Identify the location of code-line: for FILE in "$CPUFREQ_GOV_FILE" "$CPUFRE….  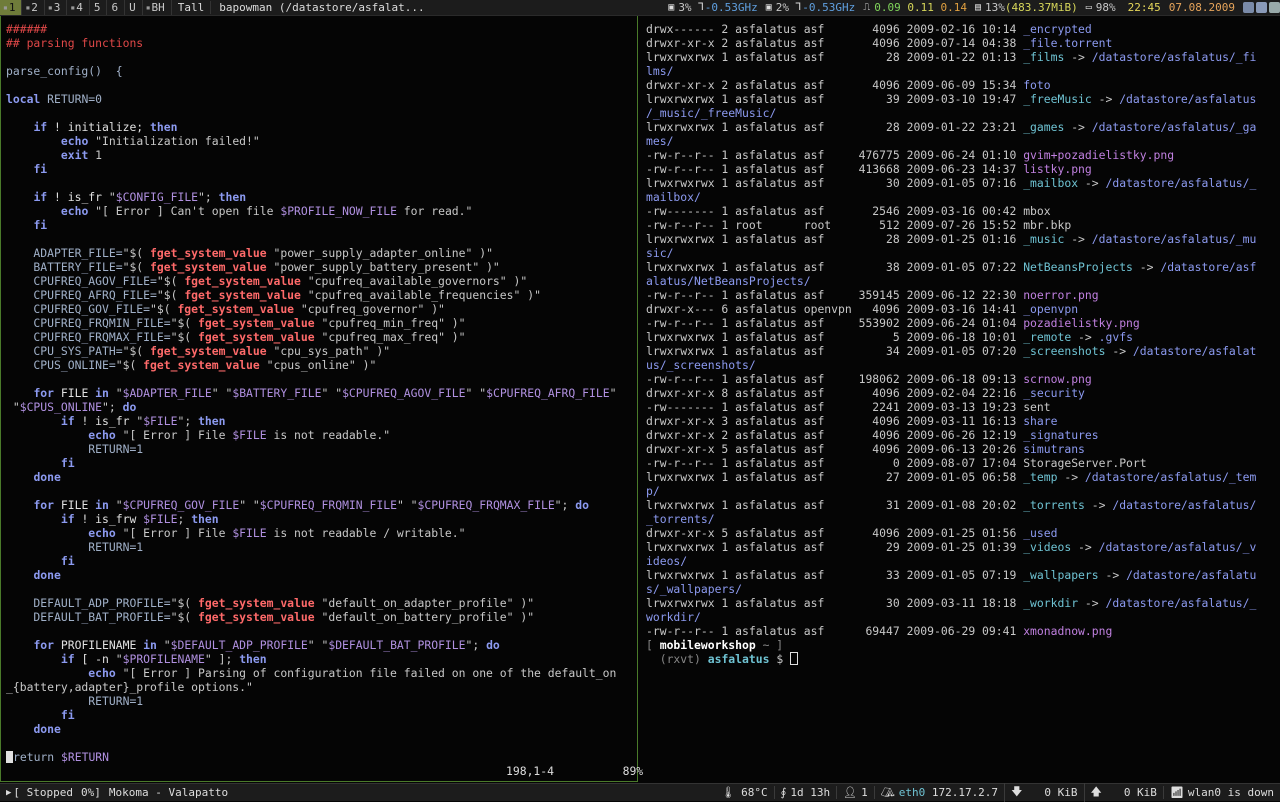
(311, 505).